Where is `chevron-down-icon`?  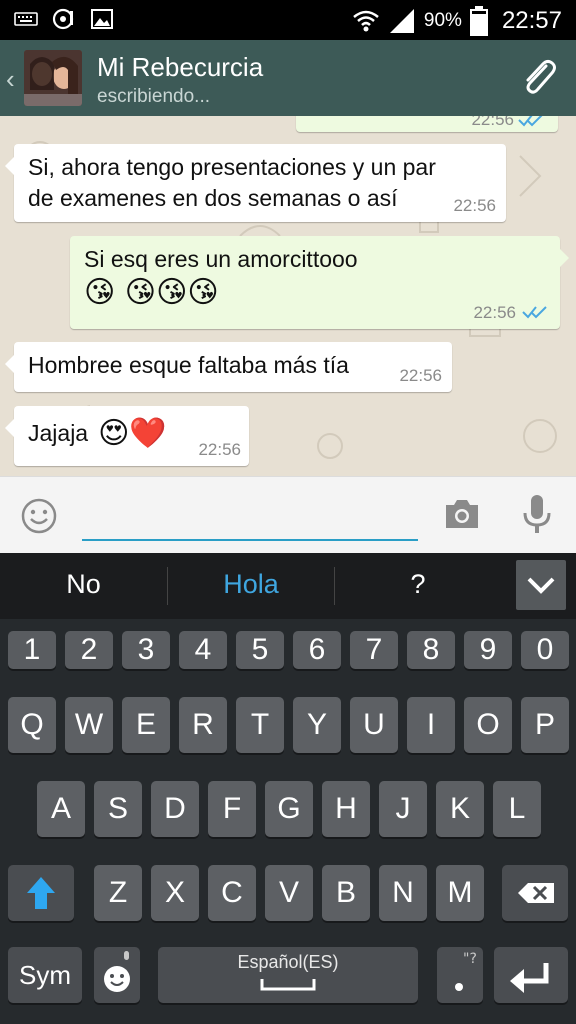 chevron-down-icon is located at coordinates (541, 585).